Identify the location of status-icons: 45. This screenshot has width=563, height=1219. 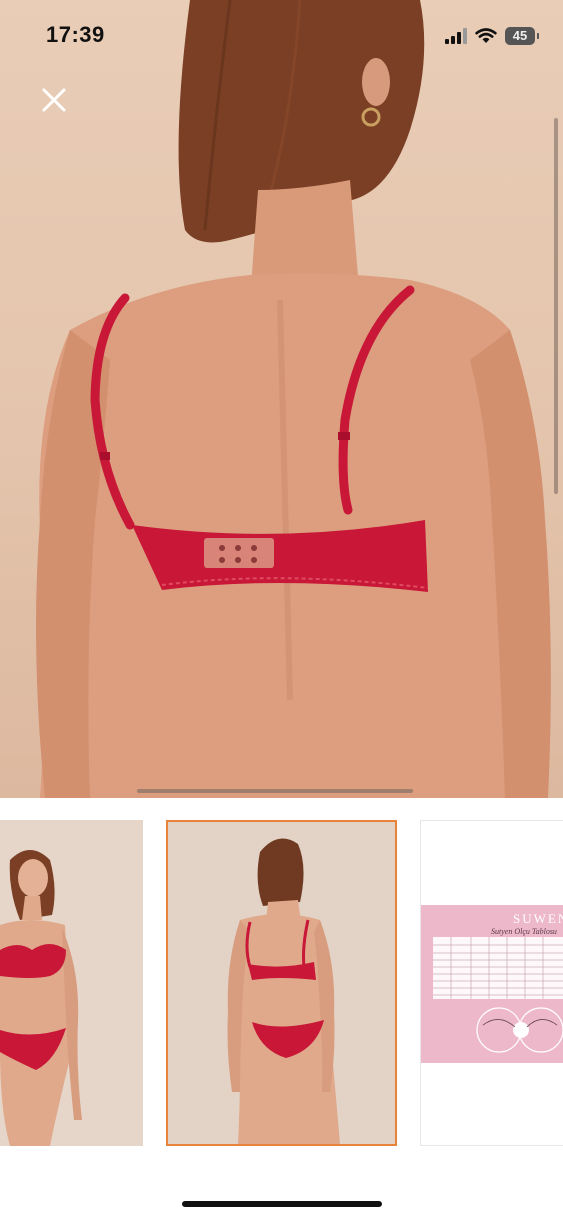
(492, 36).